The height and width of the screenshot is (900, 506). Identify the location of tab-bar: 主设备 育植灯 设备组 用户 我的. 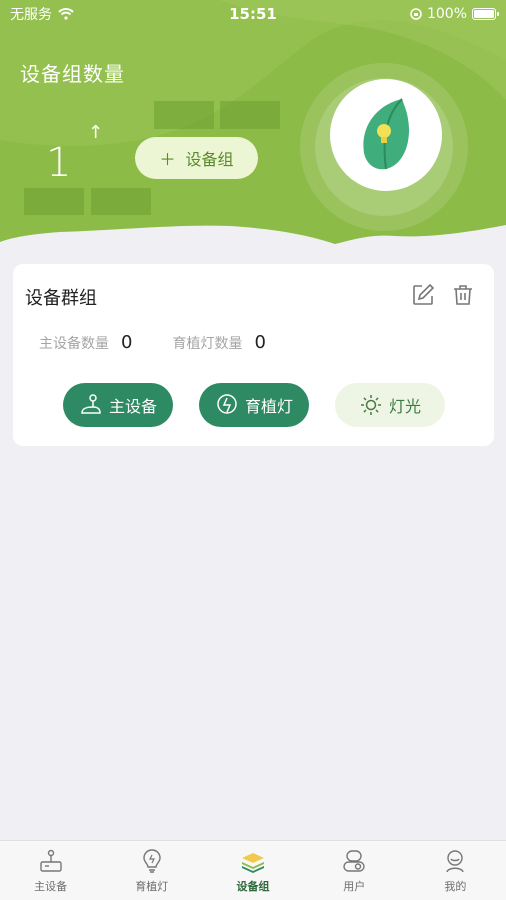
(253, 870).